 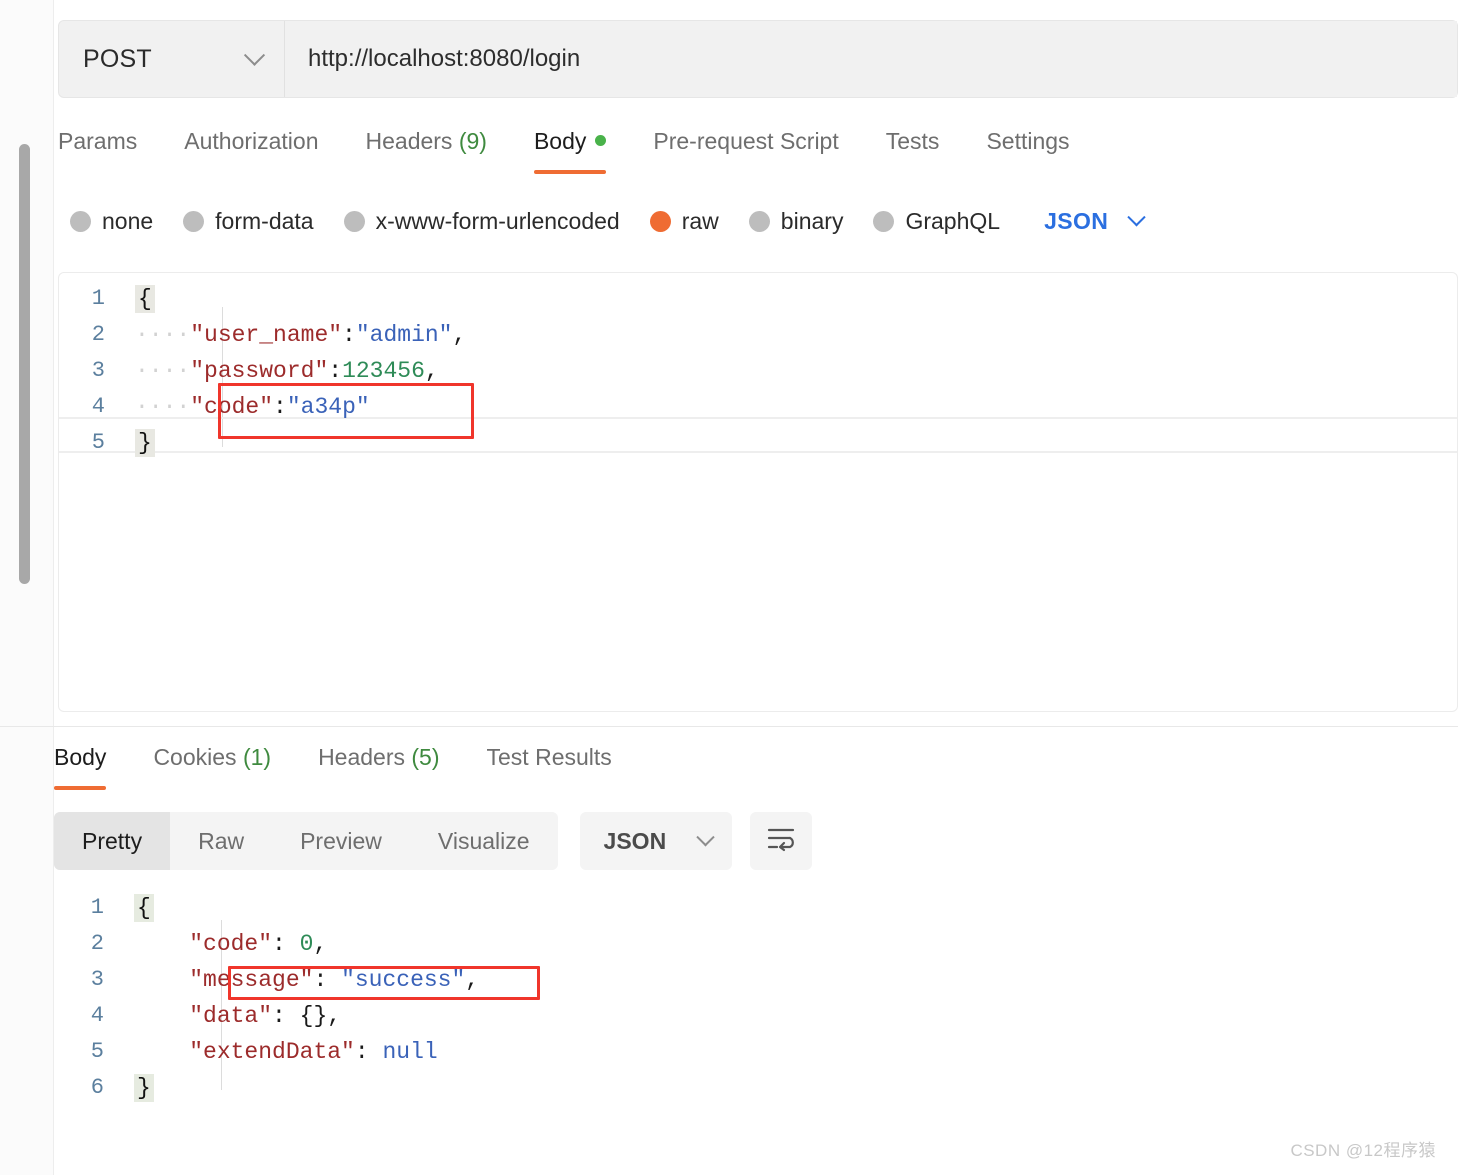 I want to click on token: null, so click(x=410, y=1052).